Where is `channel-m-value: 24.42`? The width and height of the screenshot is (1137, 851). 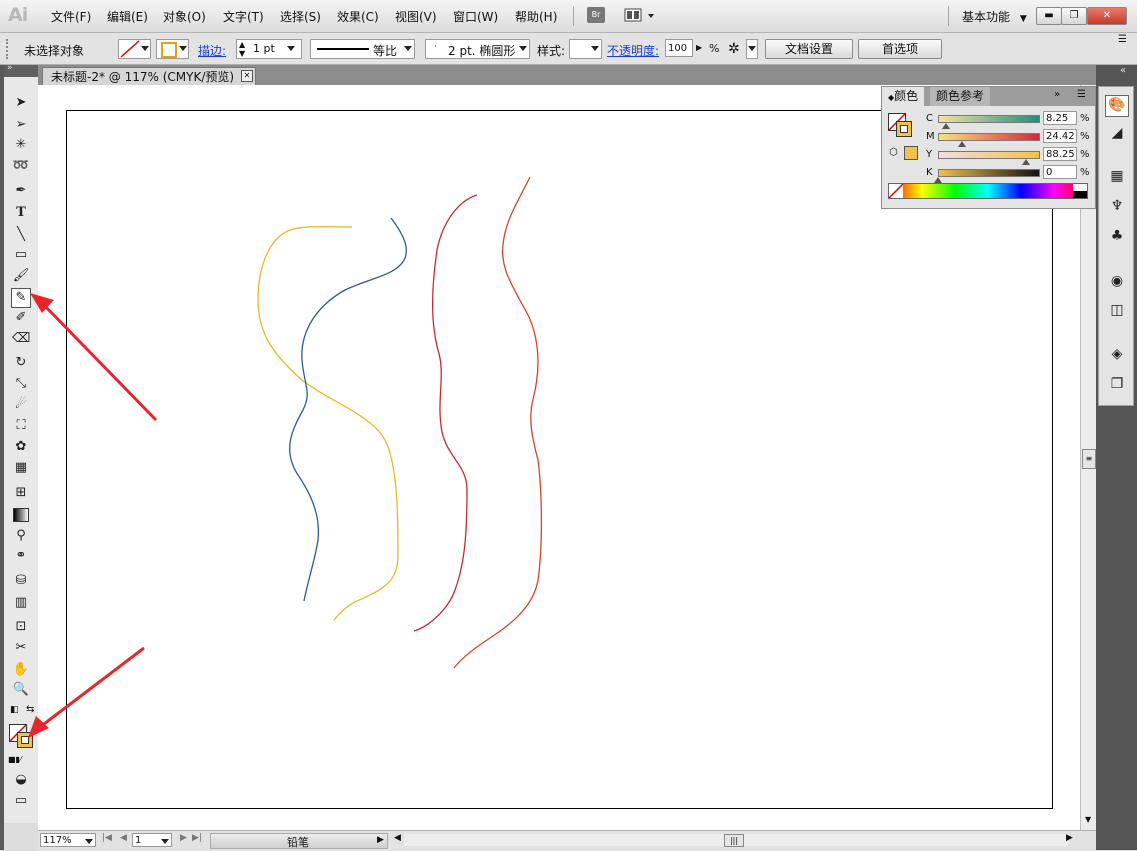
channel-m-value: 24.42 is located at coordinates (1060, 136).